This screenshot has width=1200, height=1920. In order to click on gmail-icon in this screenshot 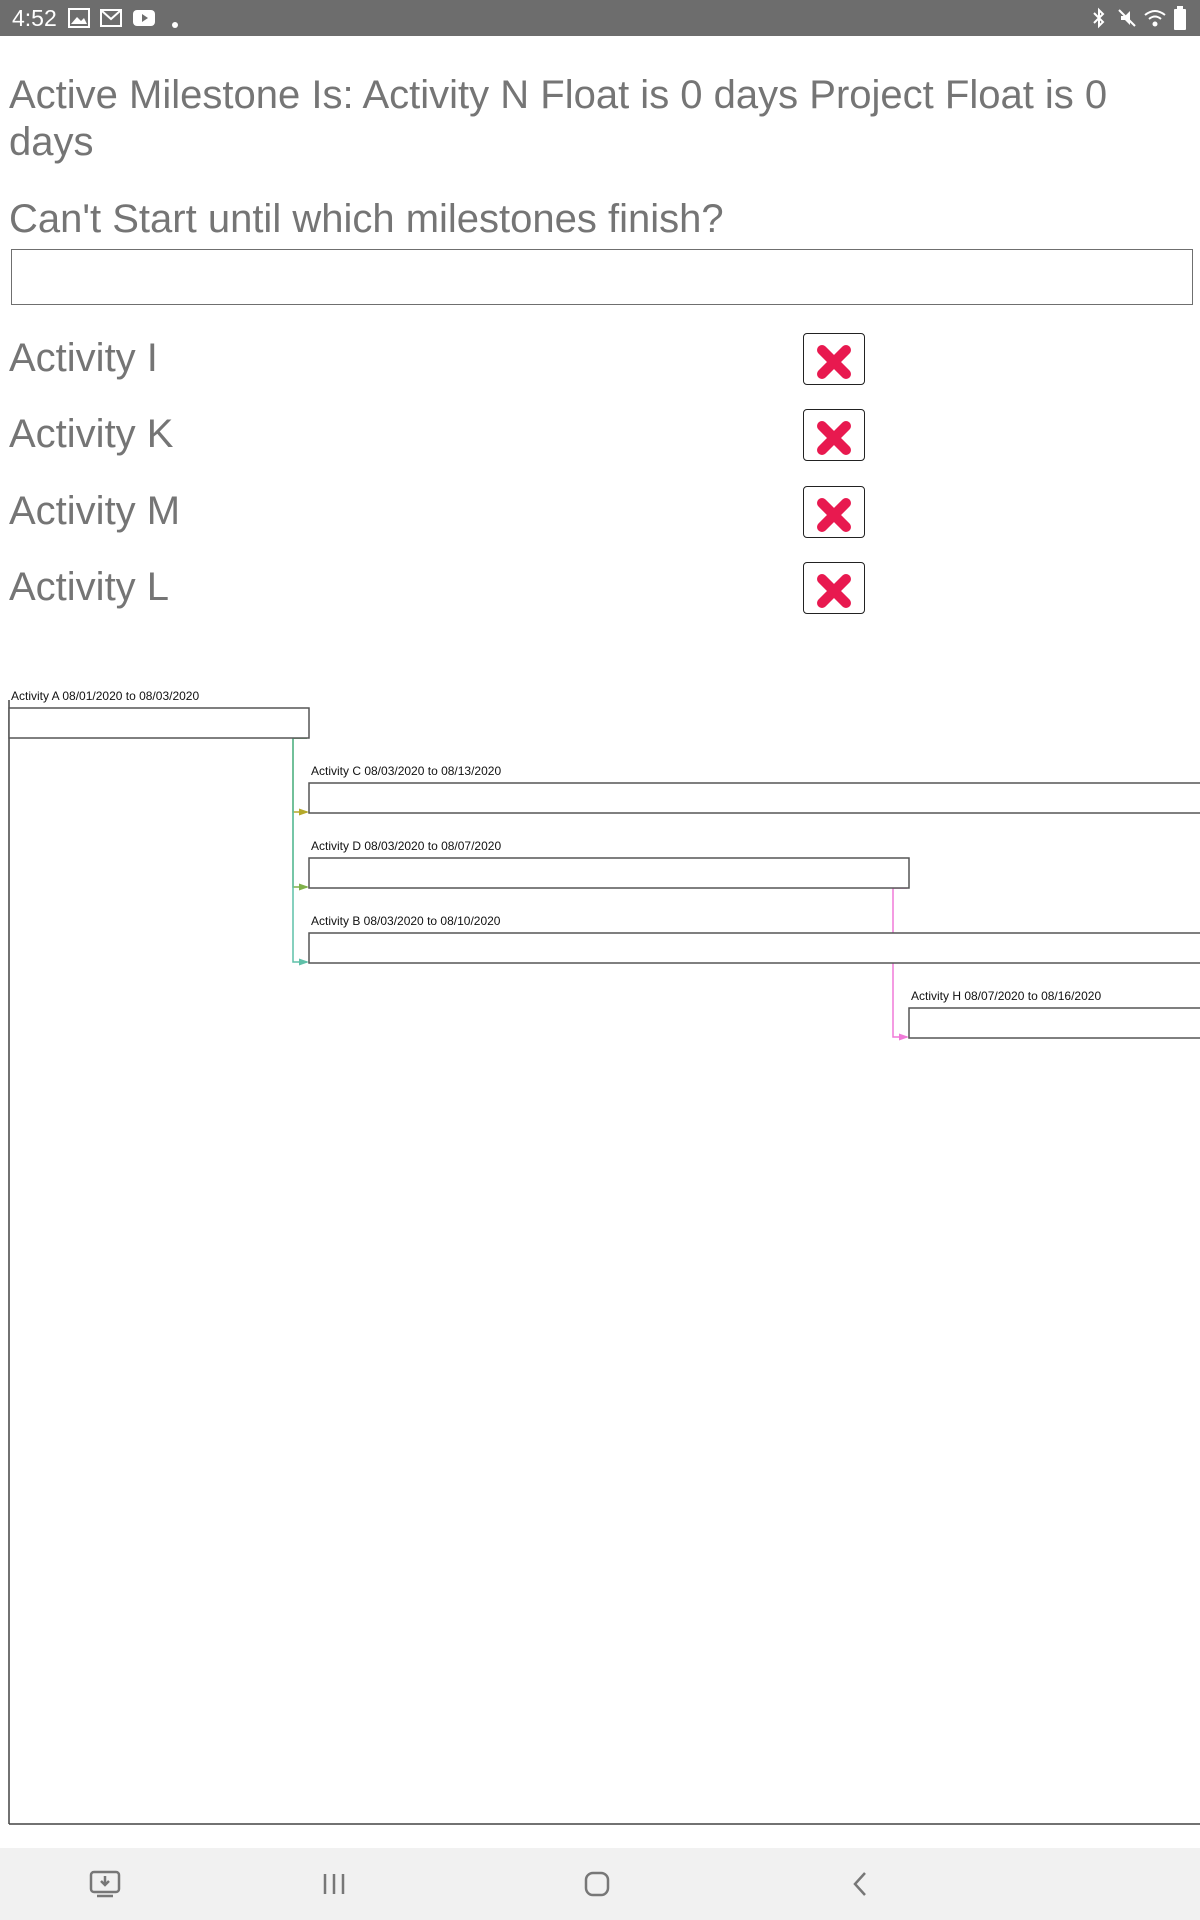, I will do `click(111, 20)`.